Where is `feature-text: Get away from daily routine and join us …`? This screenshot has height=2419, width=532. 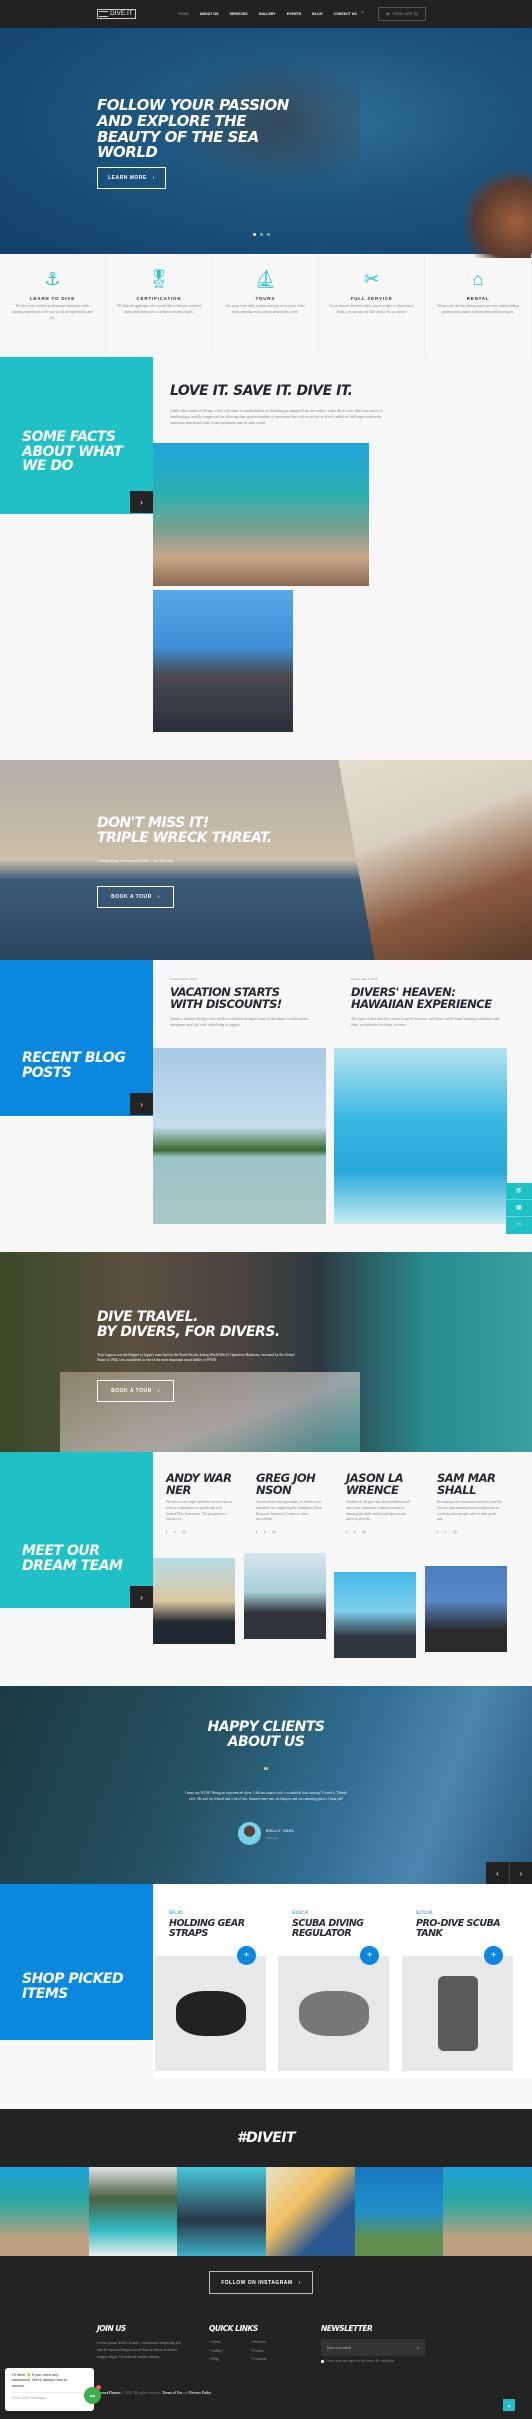
feature-text: Get away from daily routine and join us … is located at coordinates (265, 309).